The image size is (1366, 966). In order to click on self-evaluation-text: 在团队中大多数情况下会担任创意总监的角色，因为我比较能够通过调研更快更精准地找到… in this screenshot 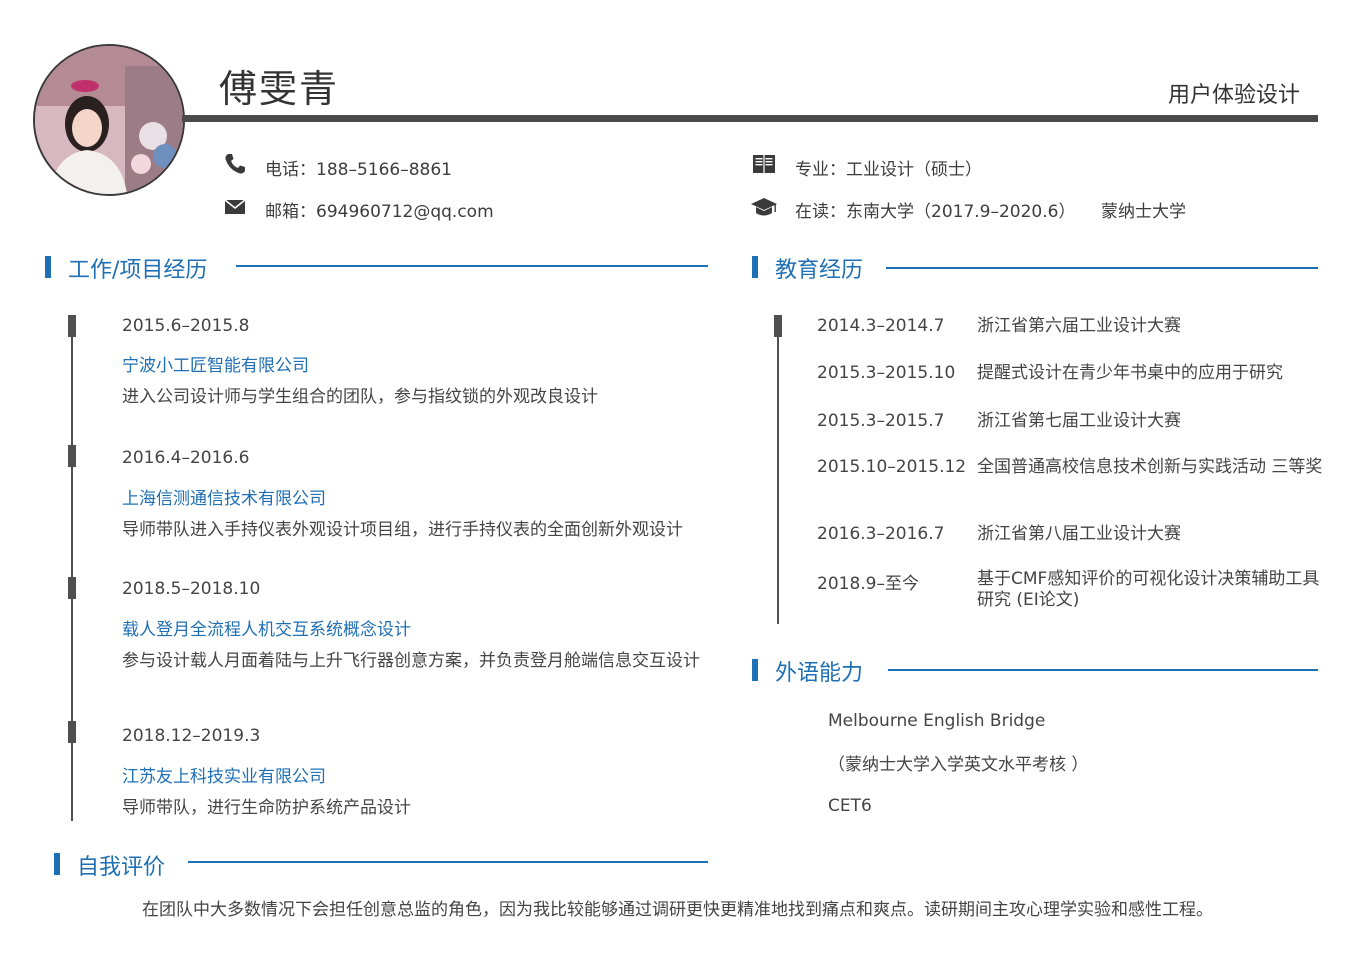, I will do `click(677, 910)`.